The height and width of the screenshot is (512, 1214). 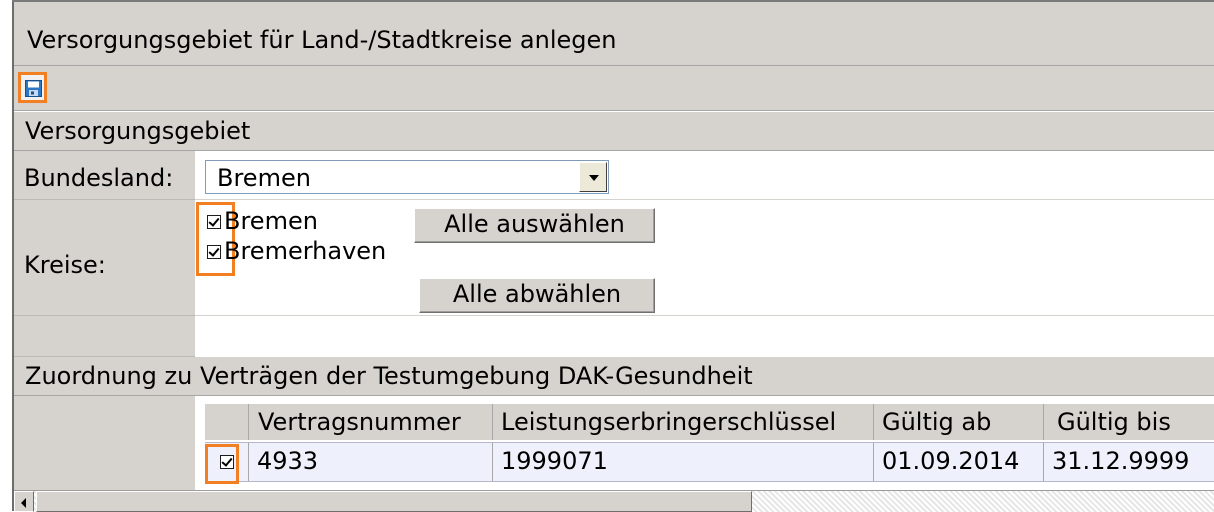 I want to click on scroll-left-icon, so click(x=24, y=501).